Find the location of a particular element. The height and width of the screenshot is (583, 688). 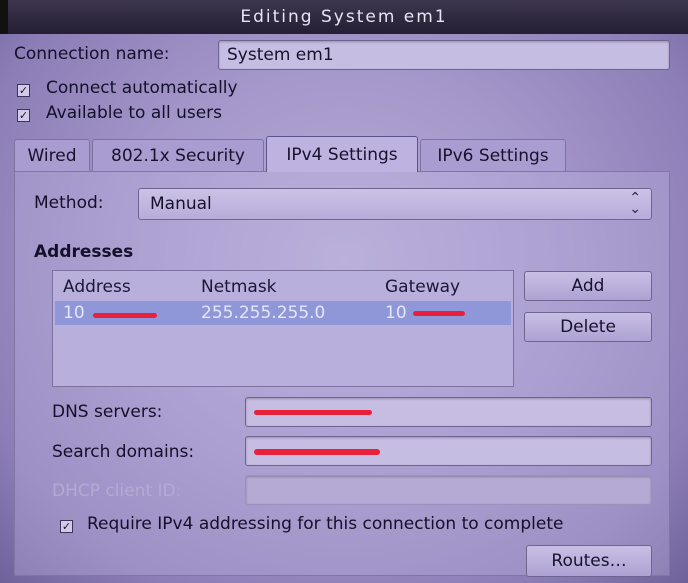

tab-wired: Wired is located at coordinates (52, 155).